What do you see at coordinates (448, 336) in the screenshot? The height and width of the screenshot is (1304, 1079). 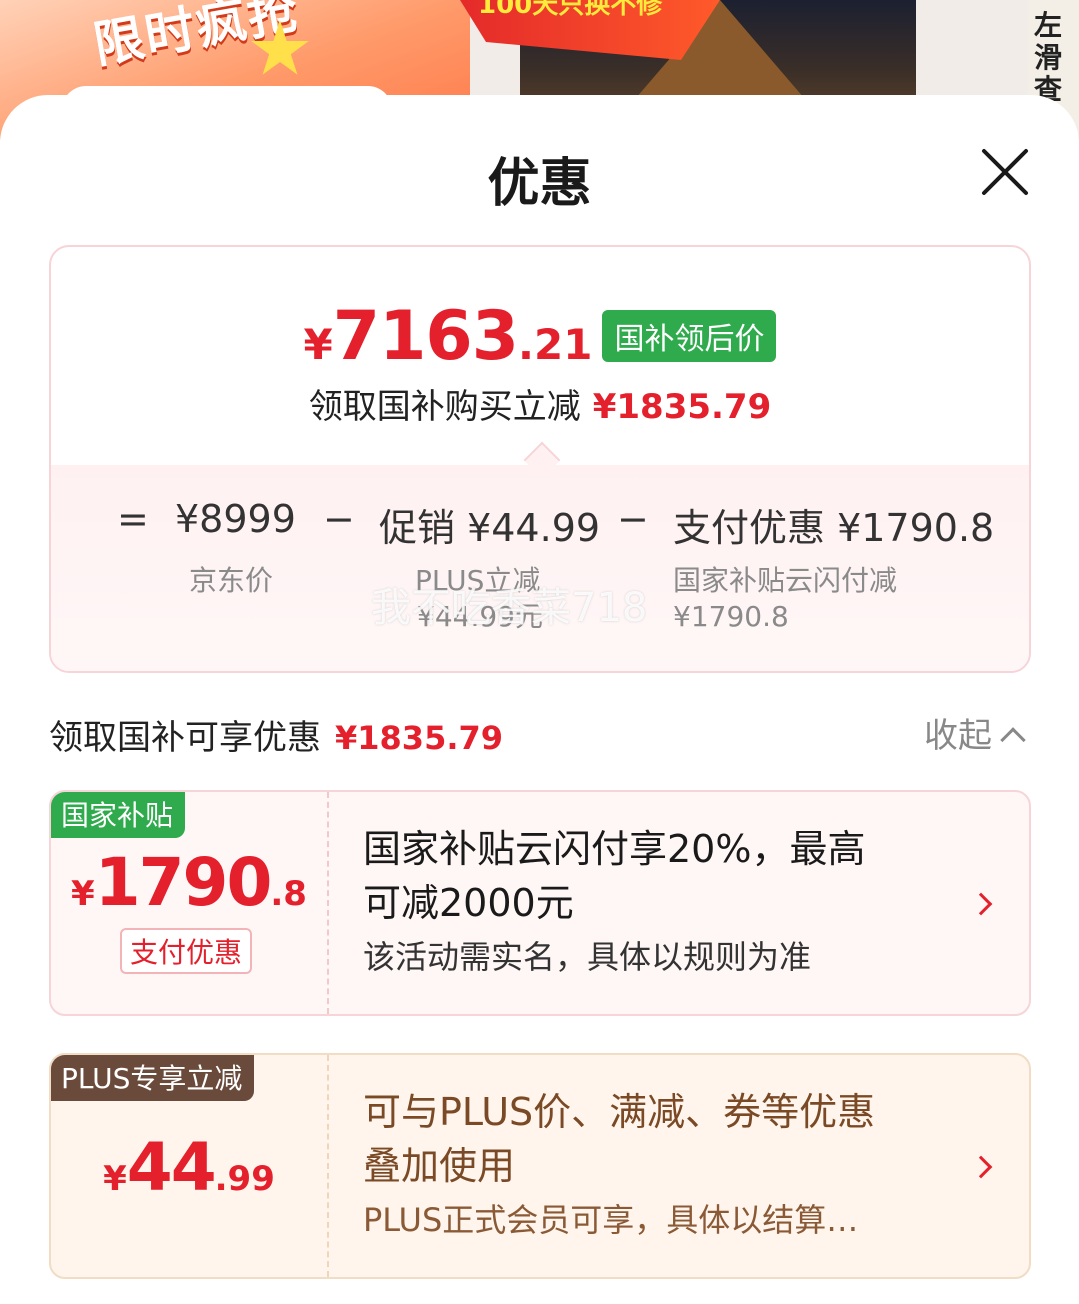 I see `final-price: ¥7163.21` at bounding box center [448, 336].